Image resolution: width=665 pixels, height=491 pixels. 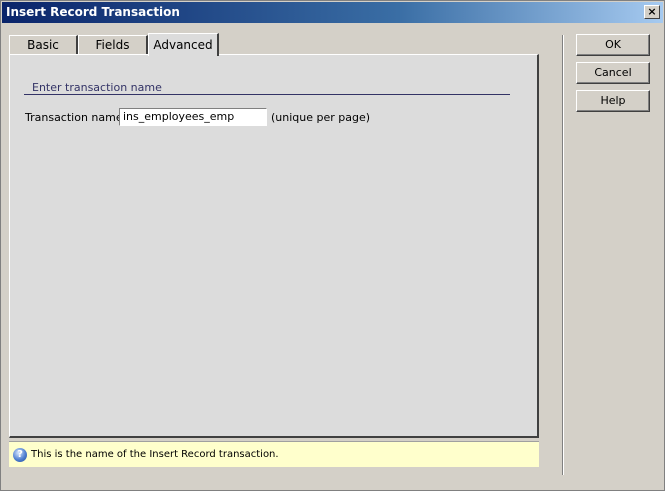 I want to click on transaction-name-hint: (unique per page), so click(x=321, y=117).